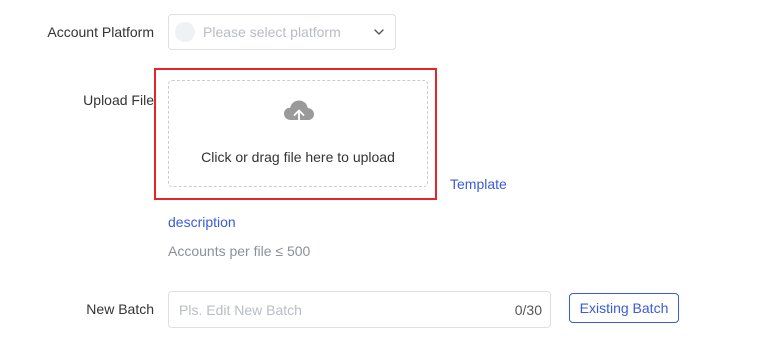 The width and height of the screenshot is (768, 339). Describe the element at coordinates (624, 308) in the screenshot. I see `existing-batch-button: Existing Batch` at that location.